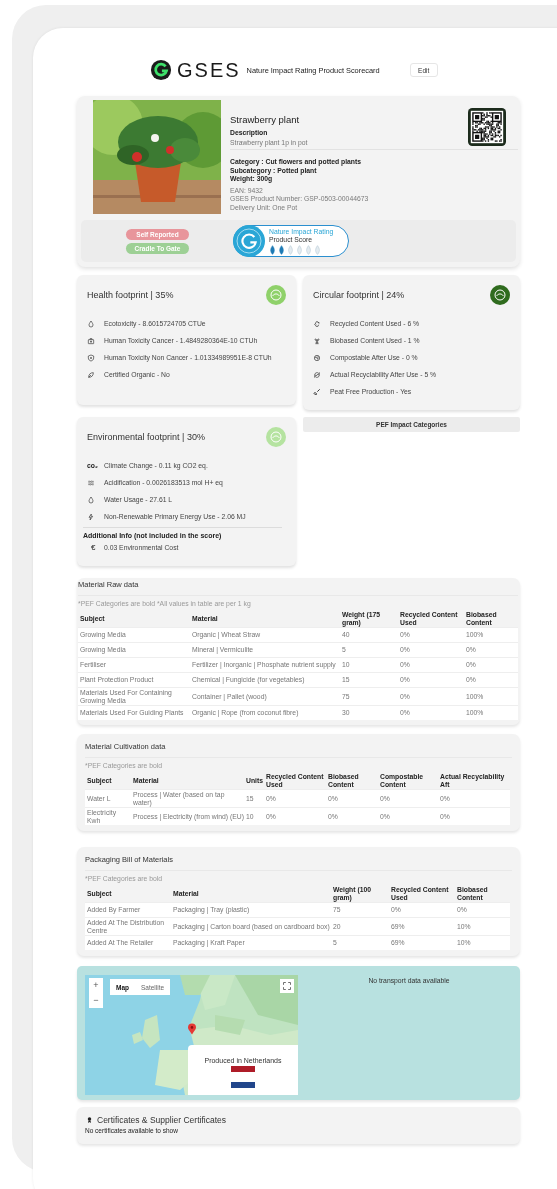  What do you see at coordinates (161, 1120) in the screenshot?
I see `certificates-title: Certificates & Supplier Certificates` at bounding box center [161, 1120].